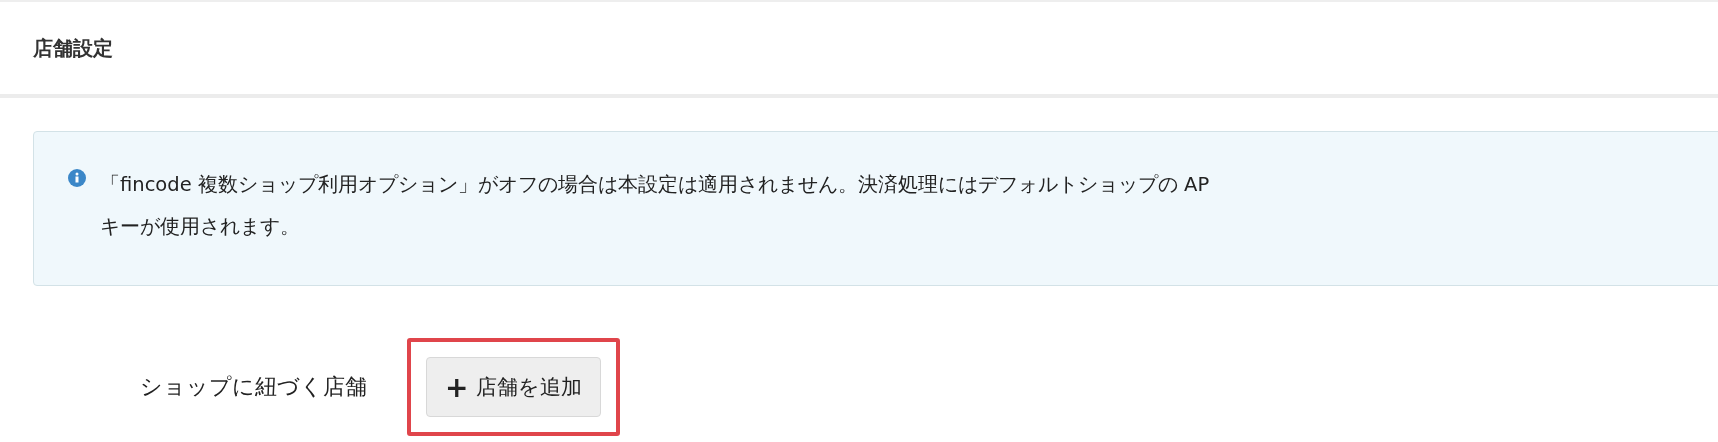 The image size is (1718, 442). Describe the element at coordinates (655, 206) in the screenshot. I see `notice-text: 「fincode 複数ショップ利用オプション」がオフの場合は本設定は適用されません。決済処理にはデフォルトショップの AP キーが使用されます。` at that location.